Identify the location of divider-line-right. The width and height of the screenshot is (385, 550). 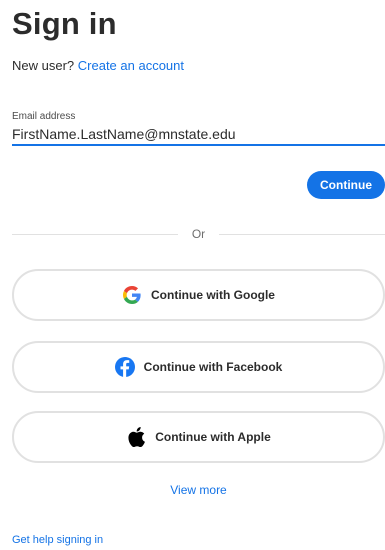
(302, 234).